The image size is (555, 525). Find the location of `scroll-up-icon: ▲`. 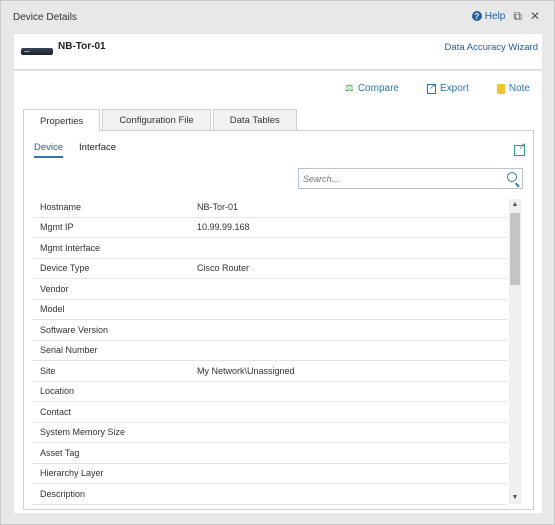

scroll-up-icon: ▲ is located at coordinates (515, 205).